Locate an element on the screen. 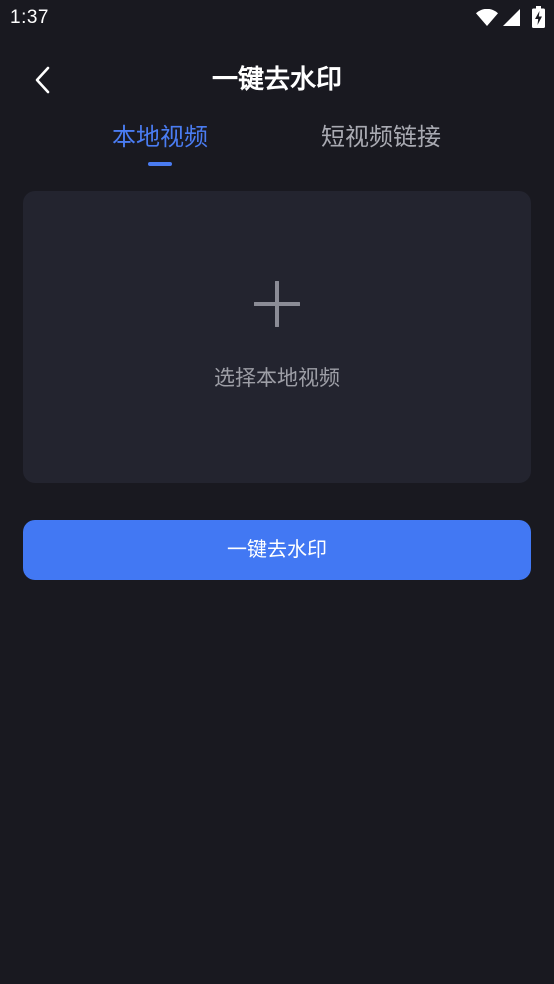 The image size is (554, 984). page-title: 一键去水印 is located at coordinates (276, 79).